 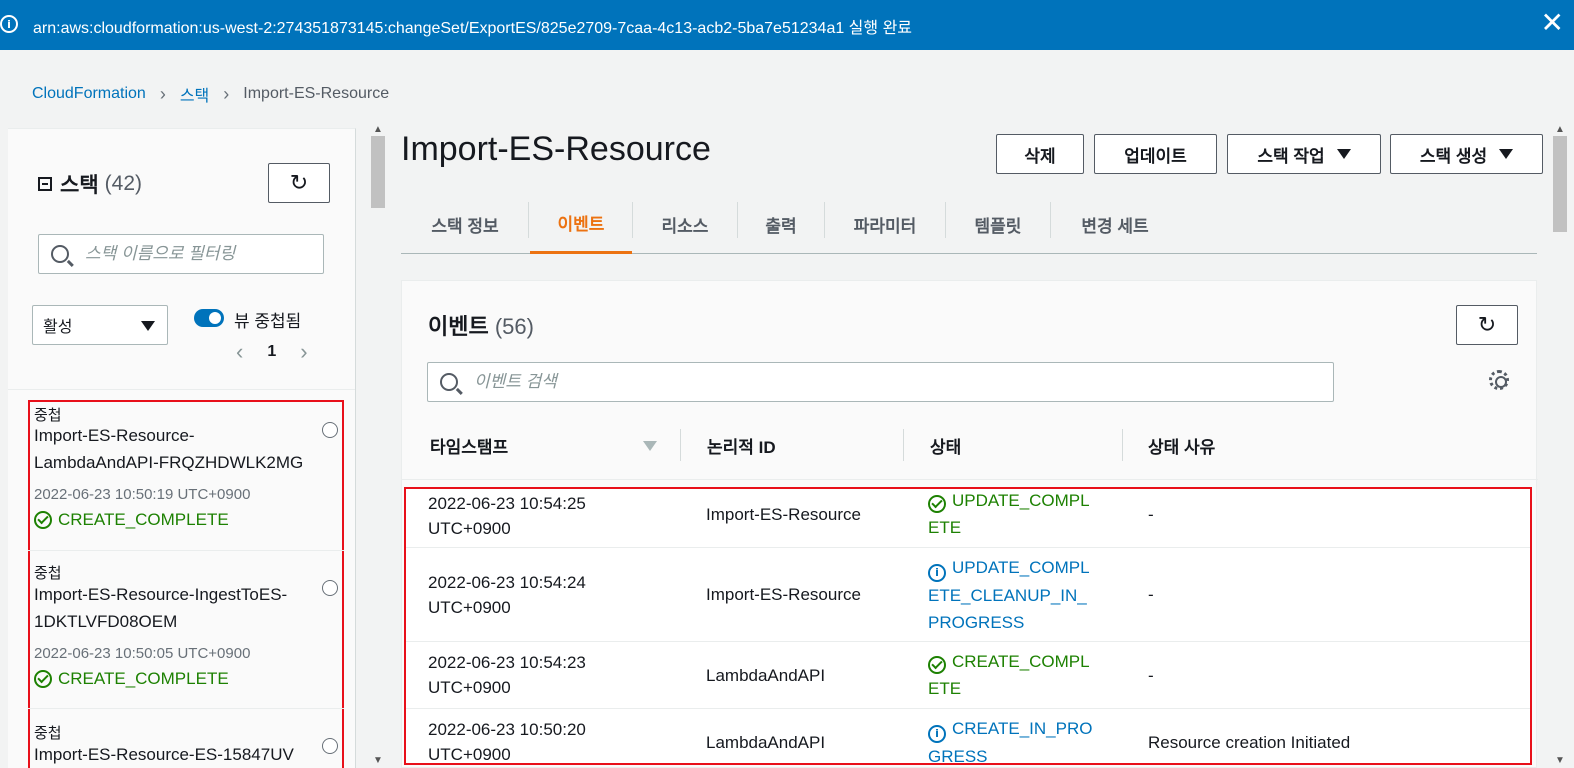 I want to click on tab-stack-info: 스택 정보, so click(x=465, y=224).